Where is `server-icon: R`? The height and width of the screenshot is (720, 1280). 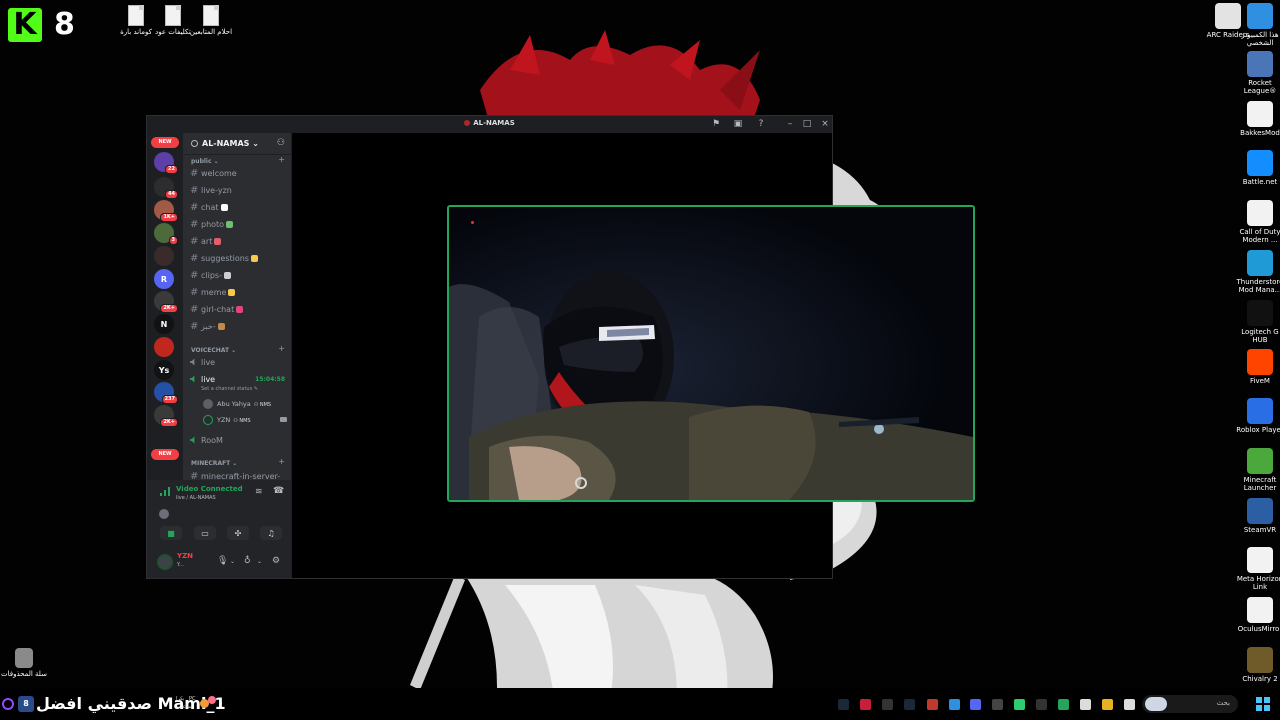
server-icon: R is located at coordinates (164, 279).